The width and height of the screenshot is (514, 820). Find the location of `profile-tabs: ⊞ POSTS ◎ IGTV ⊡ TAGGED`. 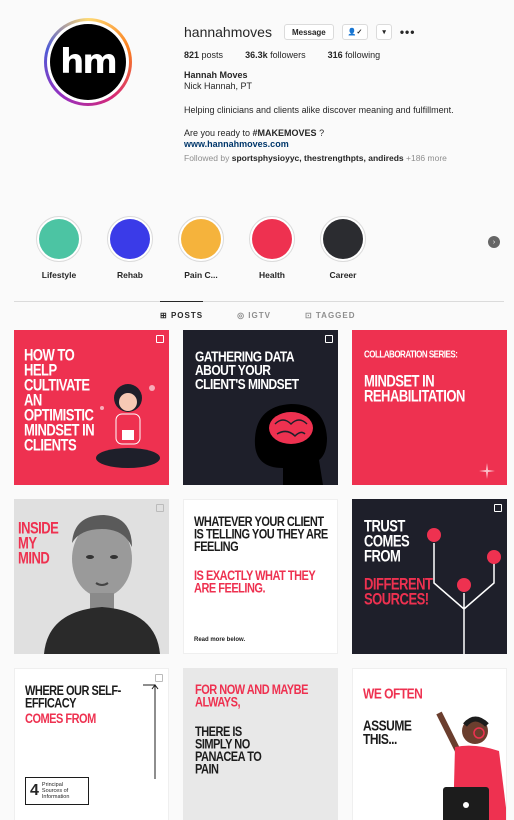

profile-tabs: ⊞ POSTS ◎ IGTV ⊡ TAGGED is located at coordinates (258, 310).